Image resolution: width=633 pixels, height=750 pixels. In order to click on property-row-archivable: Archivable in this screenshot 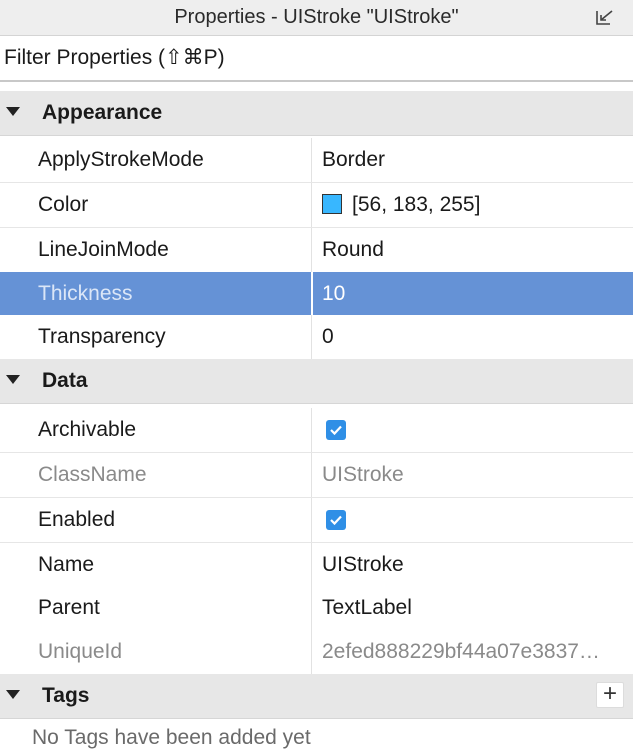, I will do `click(316, 430)`.